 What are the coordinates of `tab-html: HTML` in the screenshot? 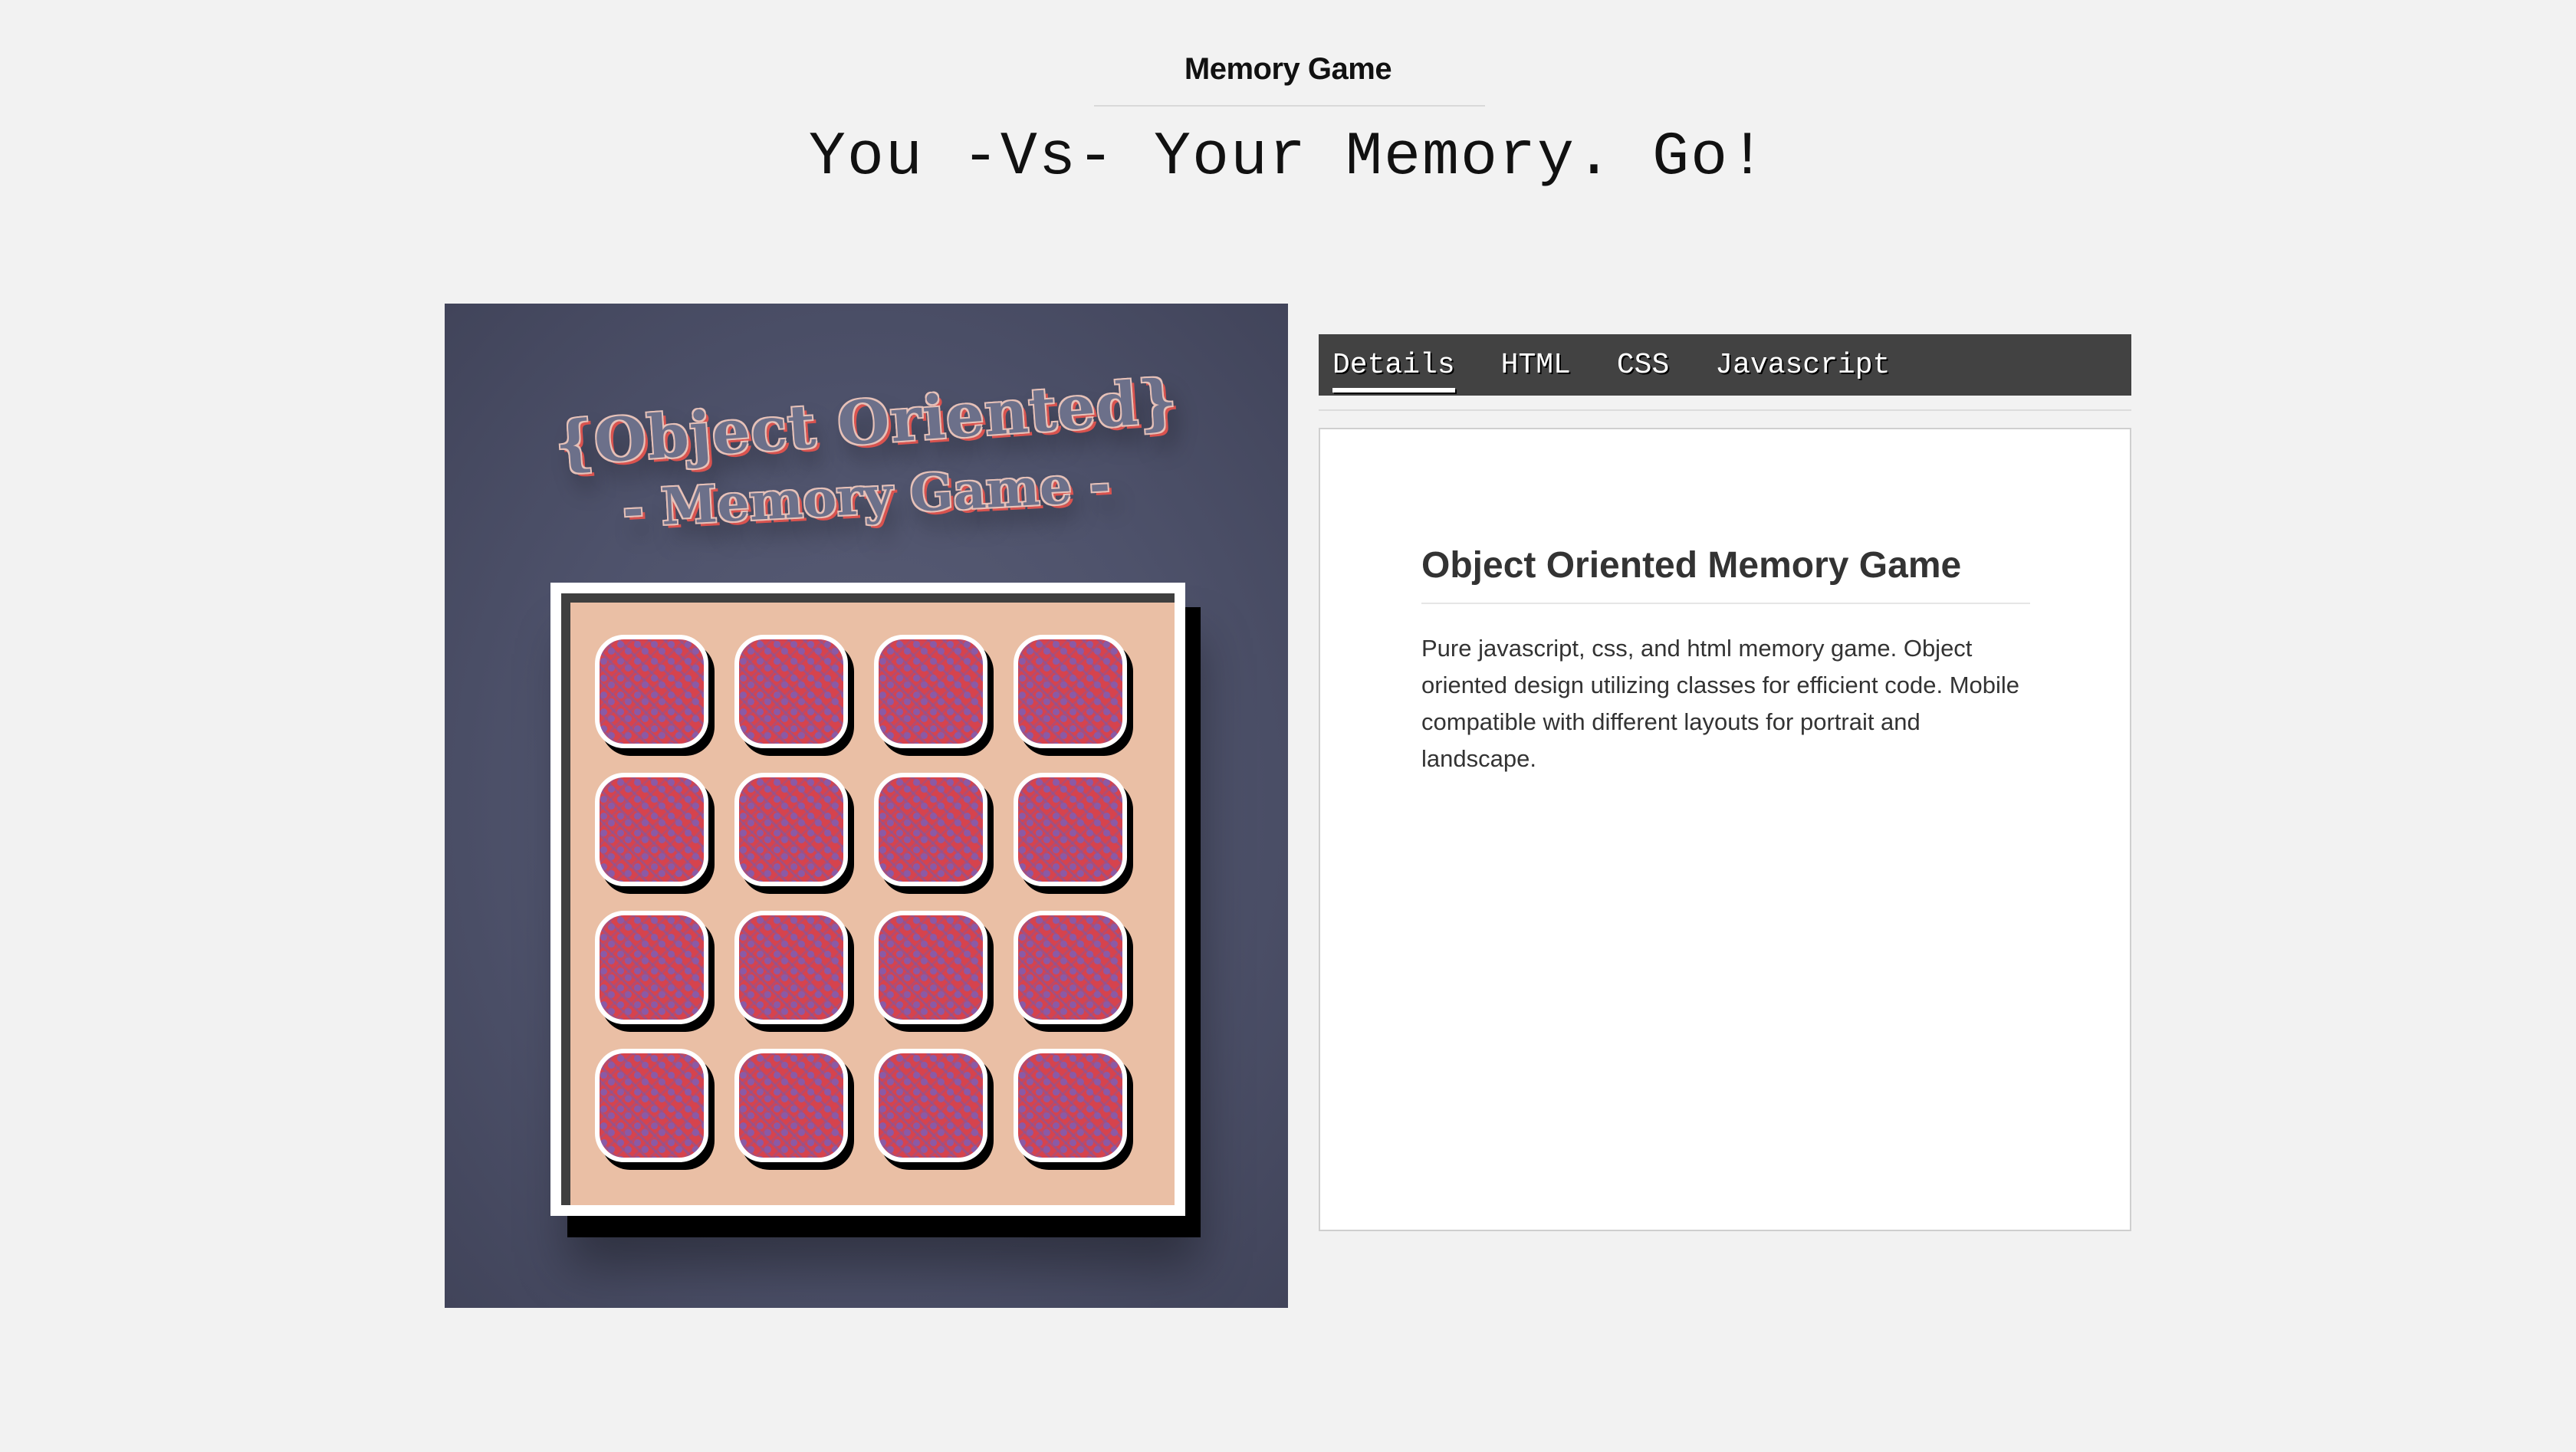 It's located at (1536, 365).